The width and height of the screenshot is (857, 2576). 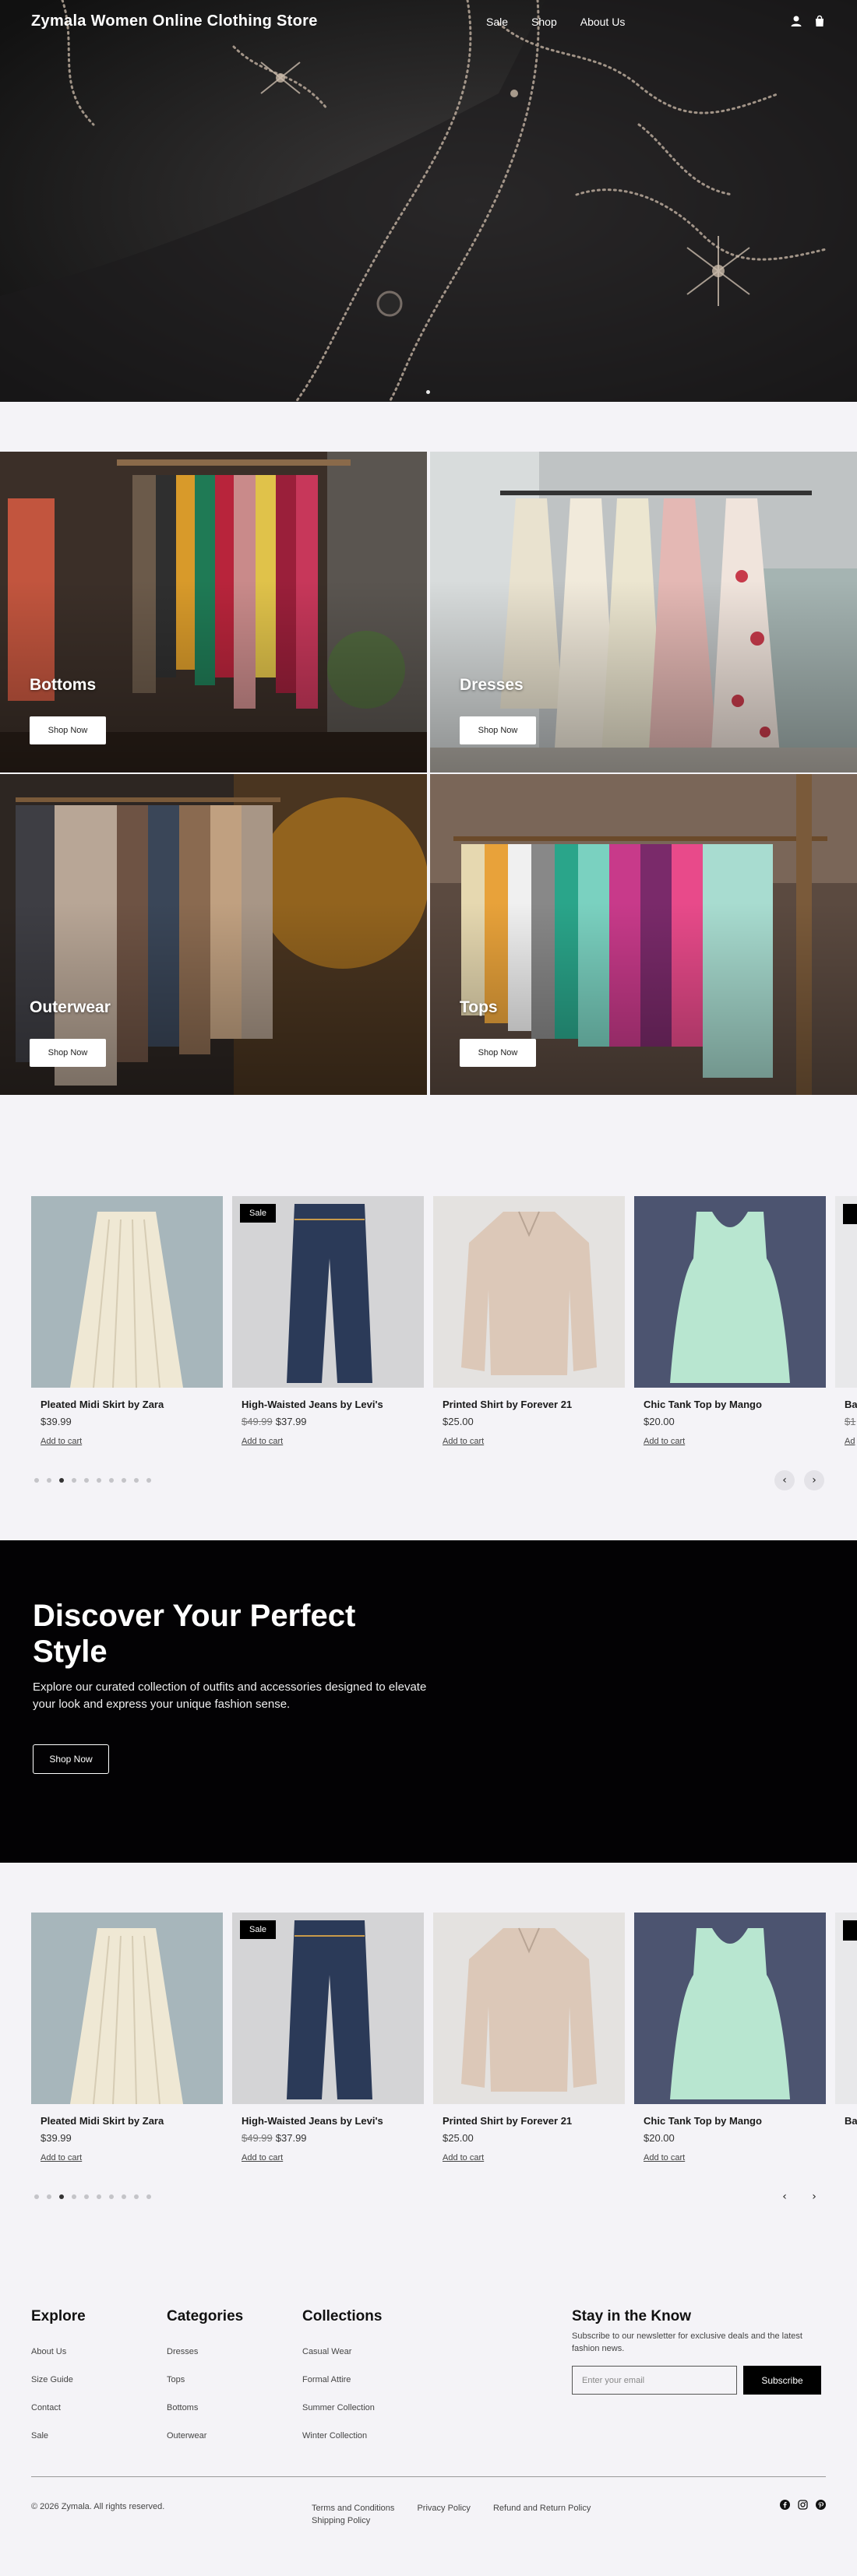 I want to click on footer-link: About Us, so click(x=58, y=2351).